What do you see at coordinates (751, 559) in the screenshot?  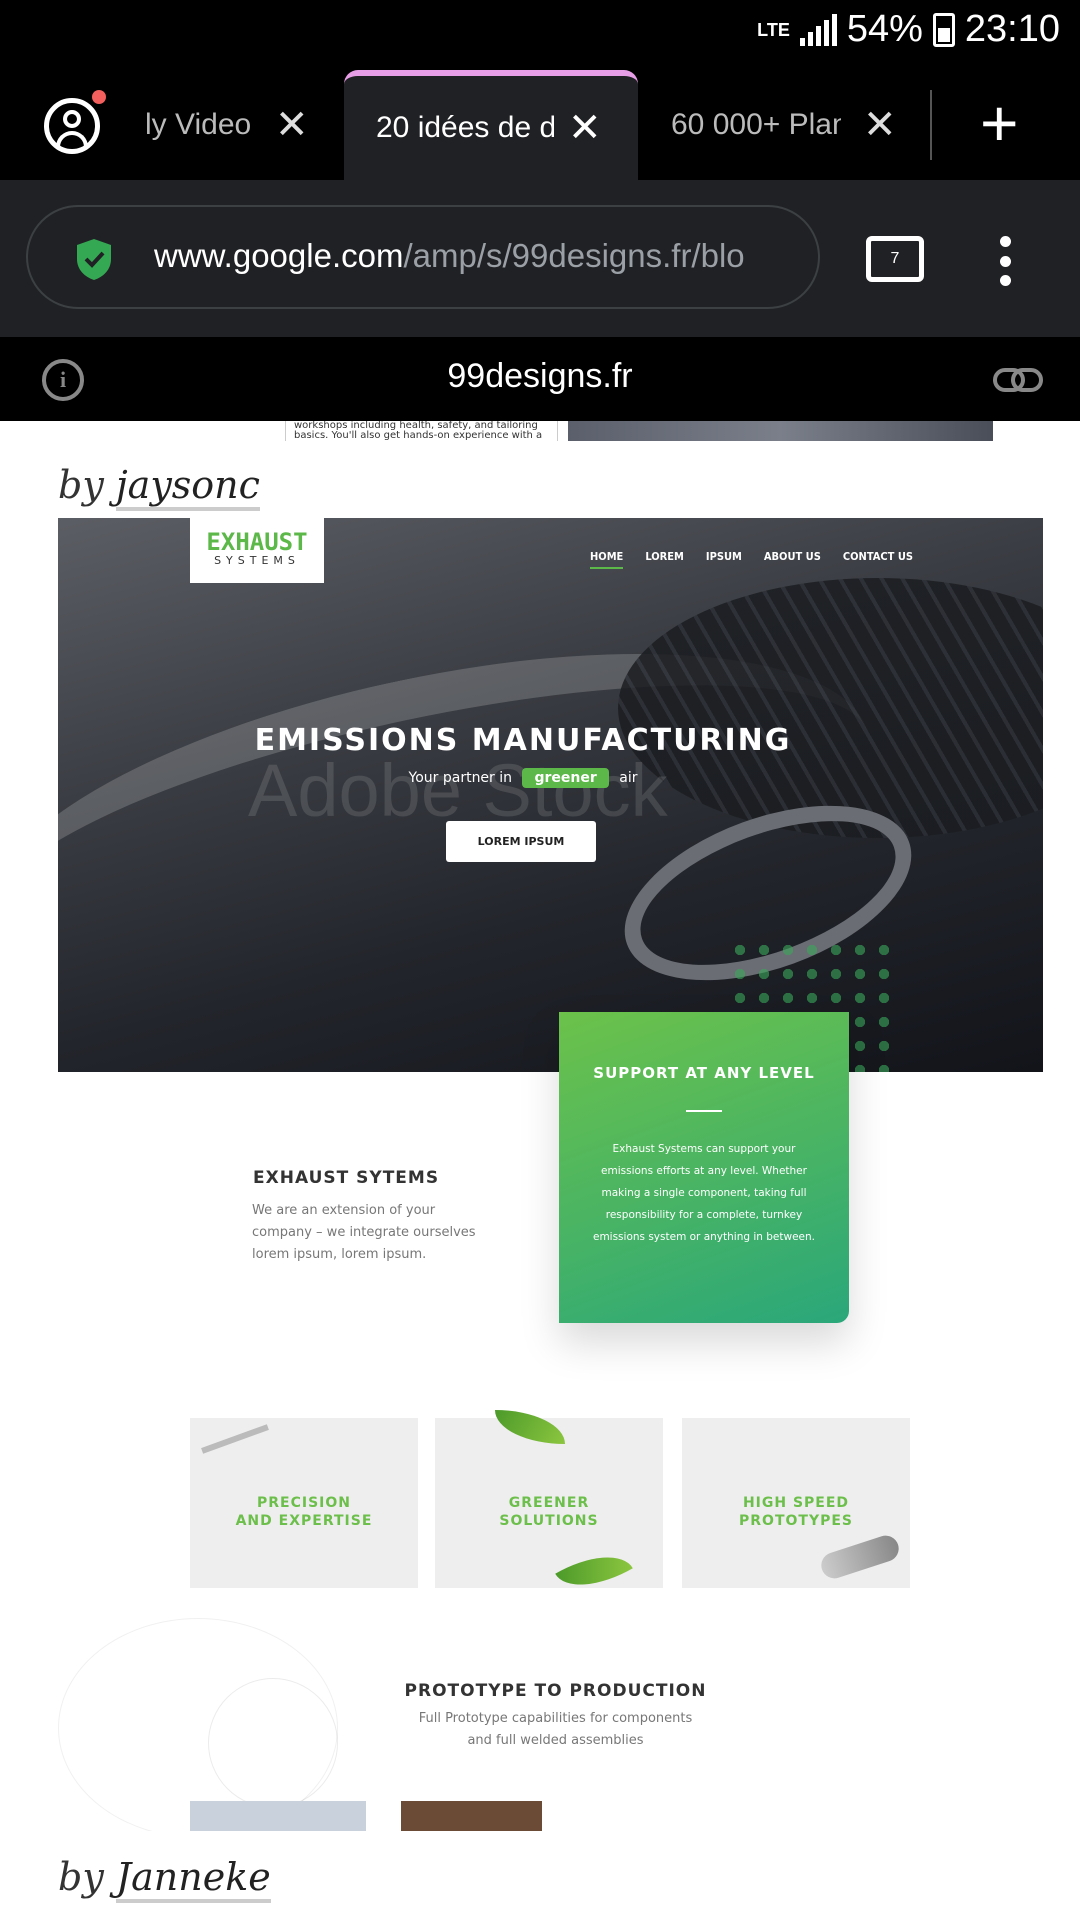 I see `site-nav: HOME LOREM IPSUM ABOUT US CONTACT US` at bounding box center [751, 559].